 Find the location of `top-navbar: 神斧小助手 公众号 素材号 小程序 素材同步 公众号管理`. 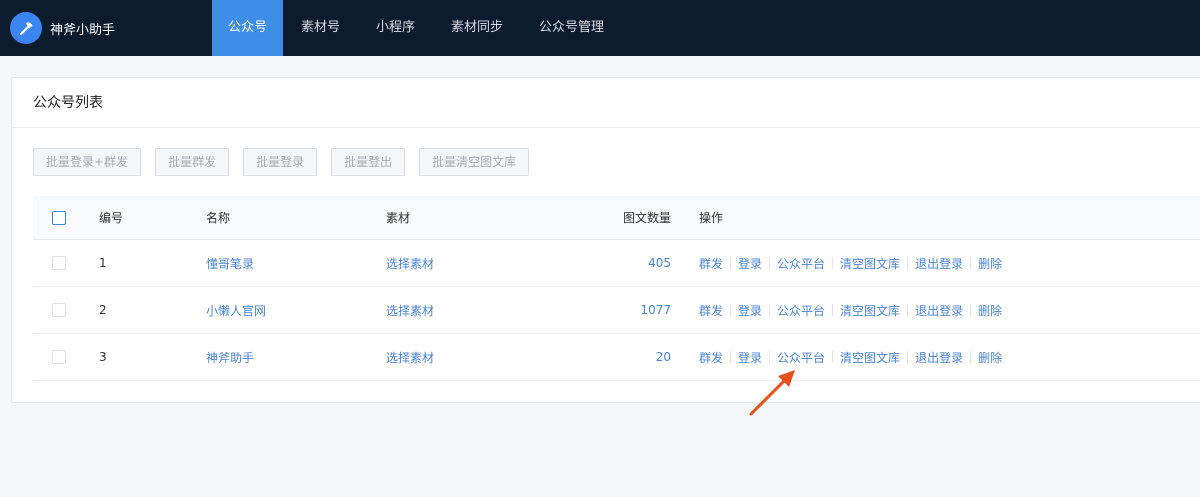

top-navbar: 神斧小助手 公众号 素材号 小程序 素材同步 公众号管理 is located at coordinates (600, 28).